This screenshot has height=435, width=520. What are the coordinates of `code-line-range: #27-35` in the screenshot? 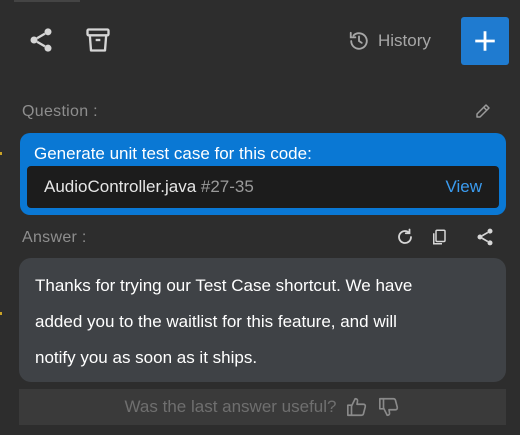 It's located at (227, 186).